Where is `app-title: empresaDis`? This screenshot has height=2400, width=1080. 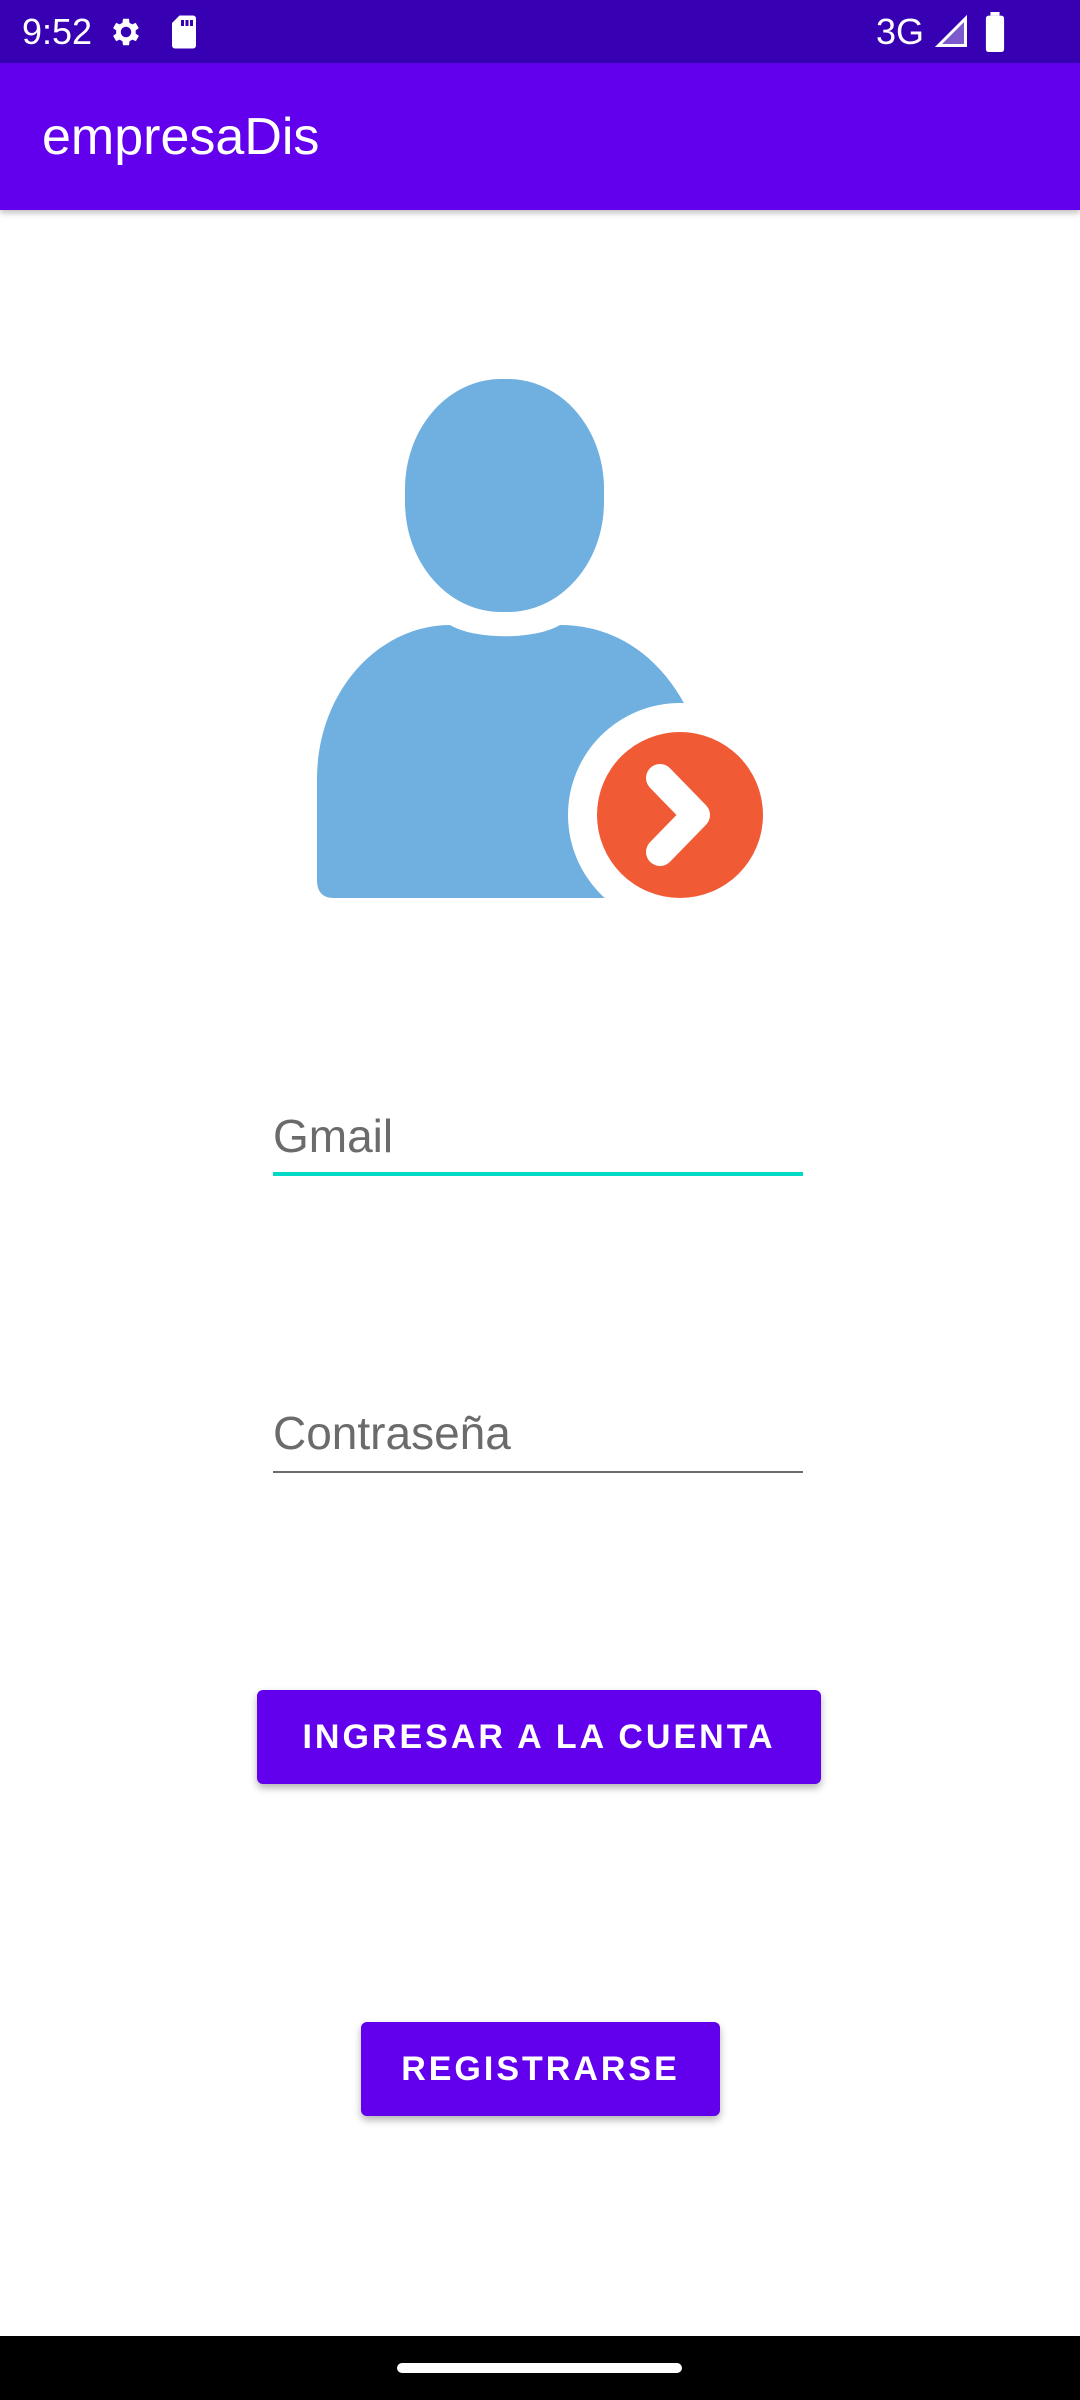 app-title: empresaDis is located at coordinates (181, 137).